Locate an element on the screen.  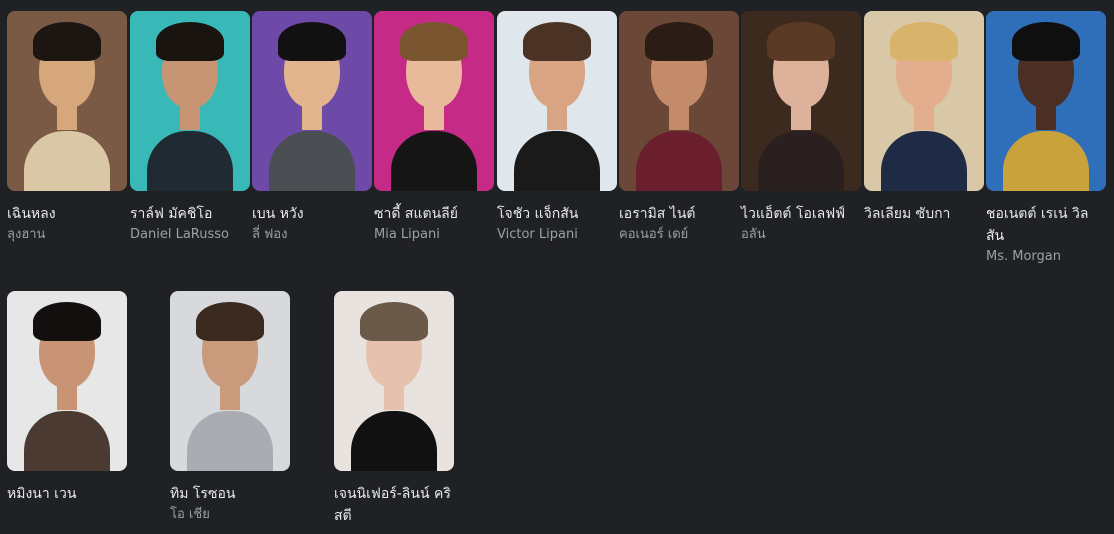
cast-name: ชอเนตต์ เรเน่ วิลสัน is located at coordinates (1046, 225).